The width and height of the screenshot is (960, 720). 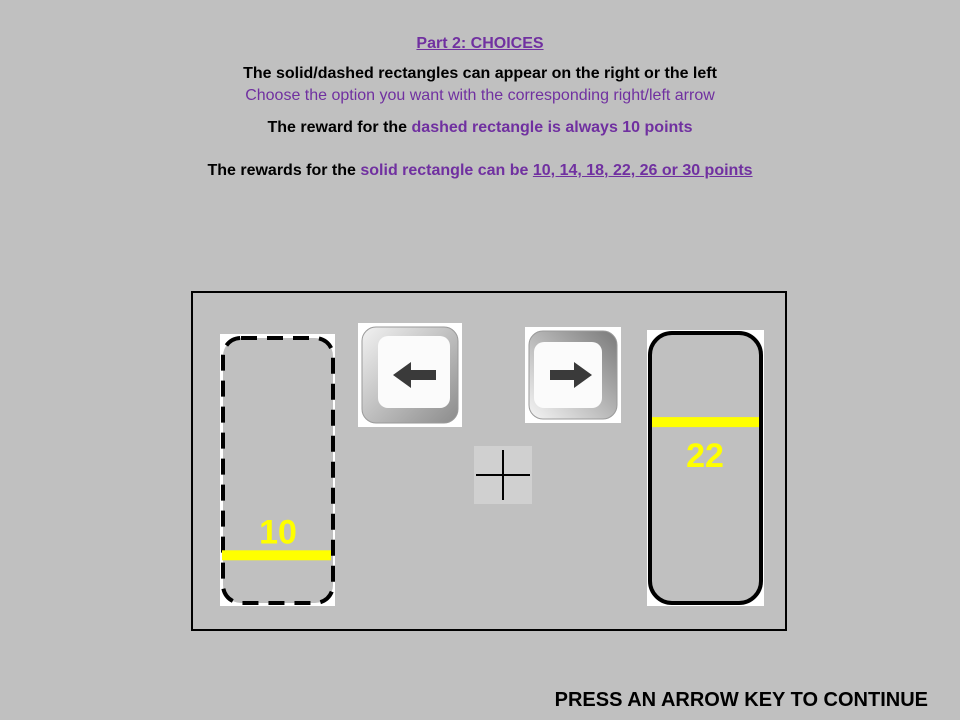 What do you see at coordinates (278, 532) in the screenshot?
I see `dashed-reward-label: 10` at bounding box center [278, 532].